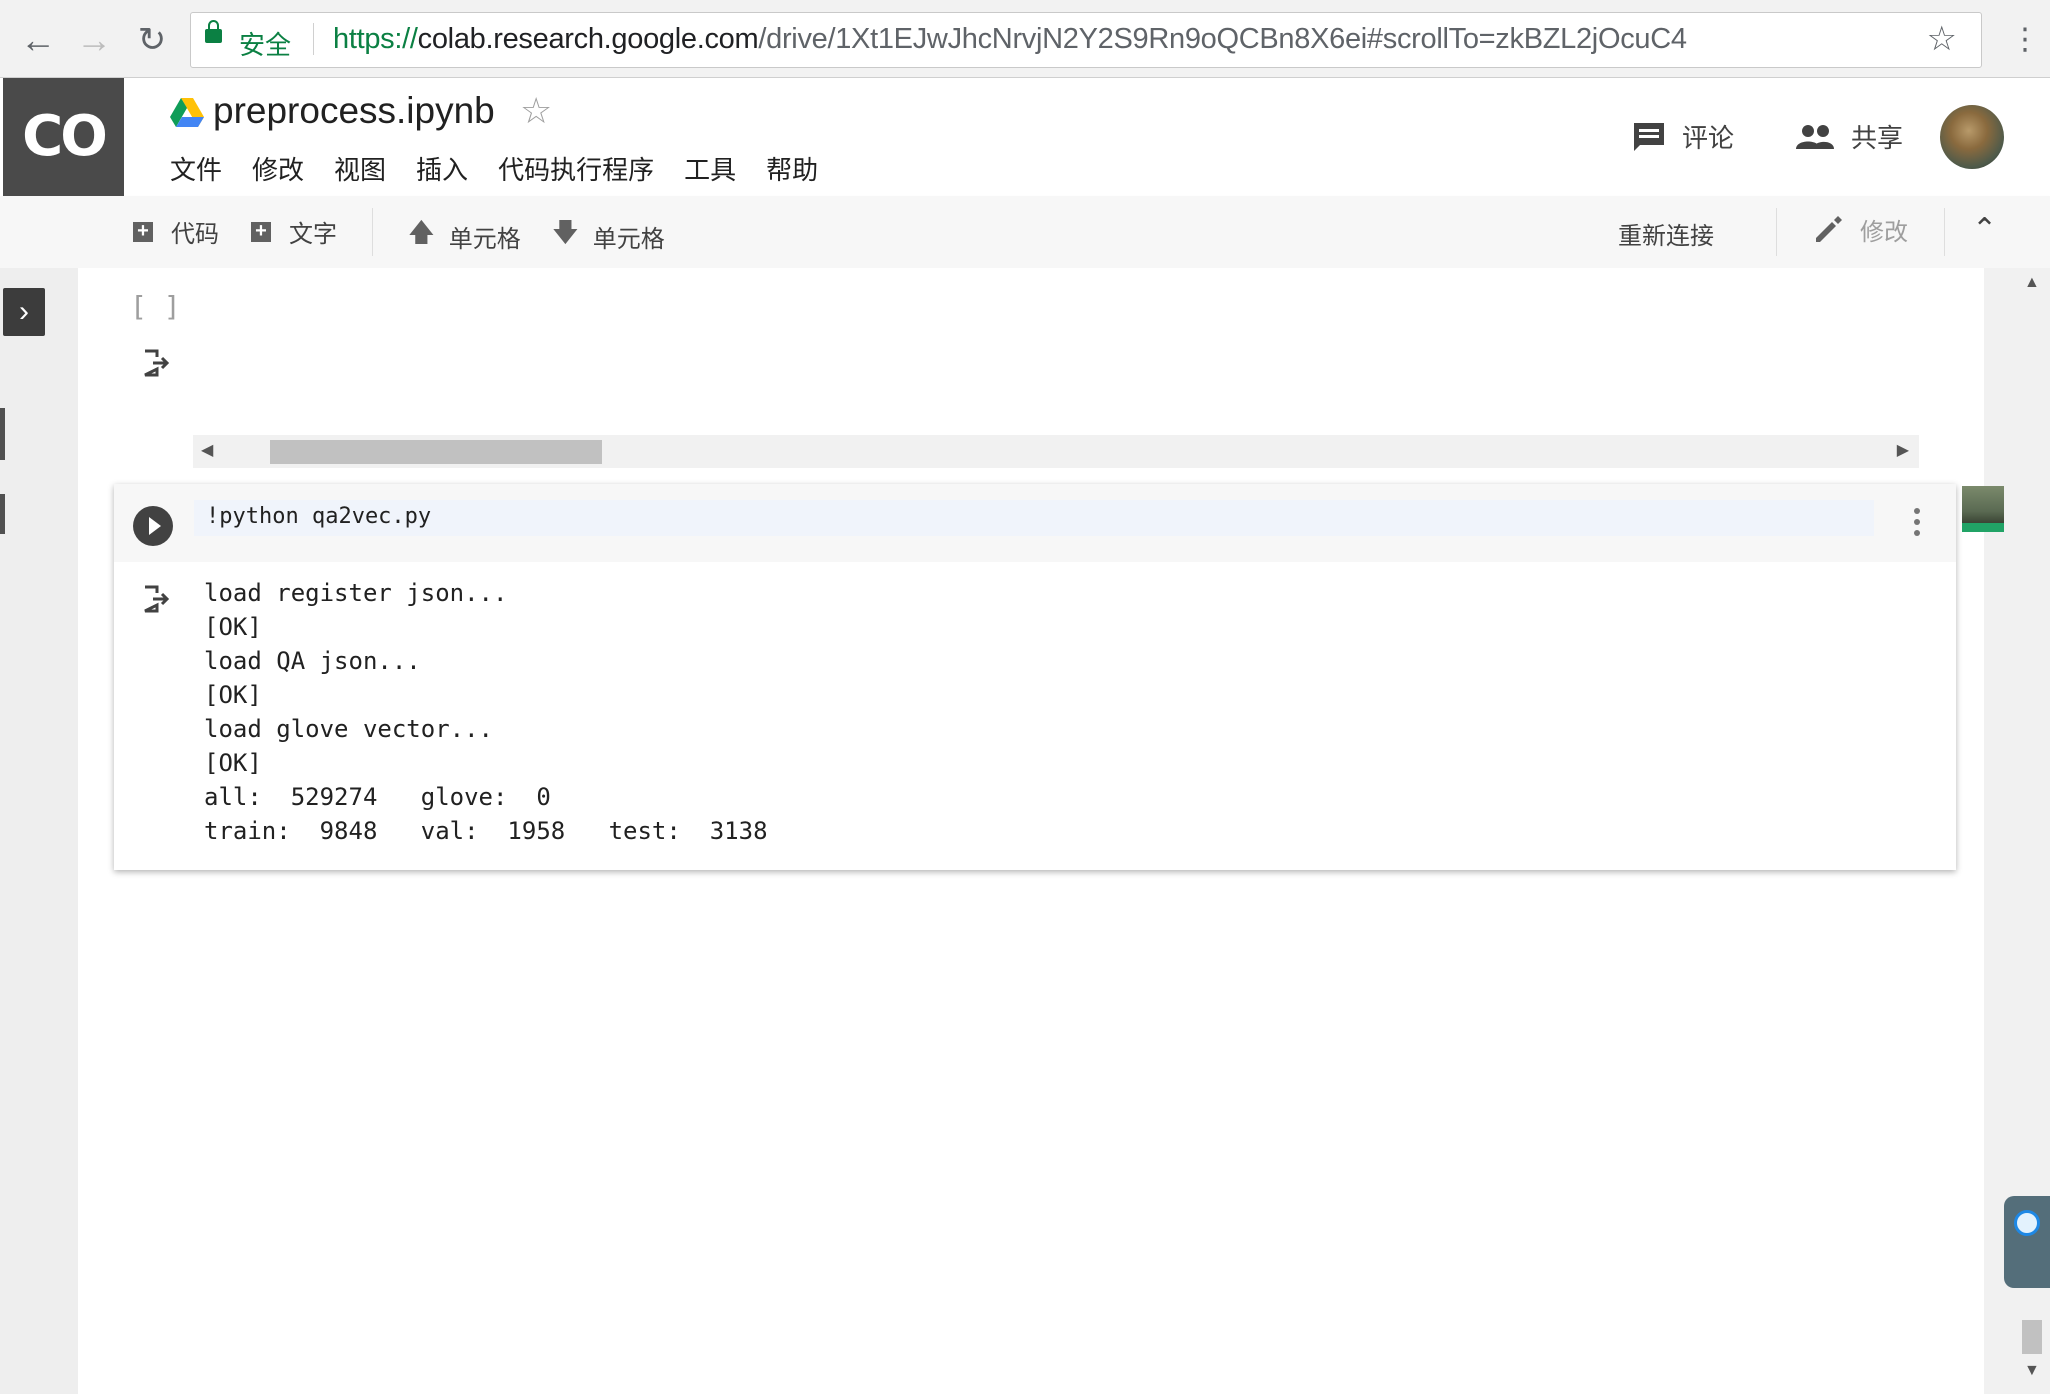 The width and height of the screenshot is (2050, 1394). I want to click on share-button: 共享, so click(1849, 136).